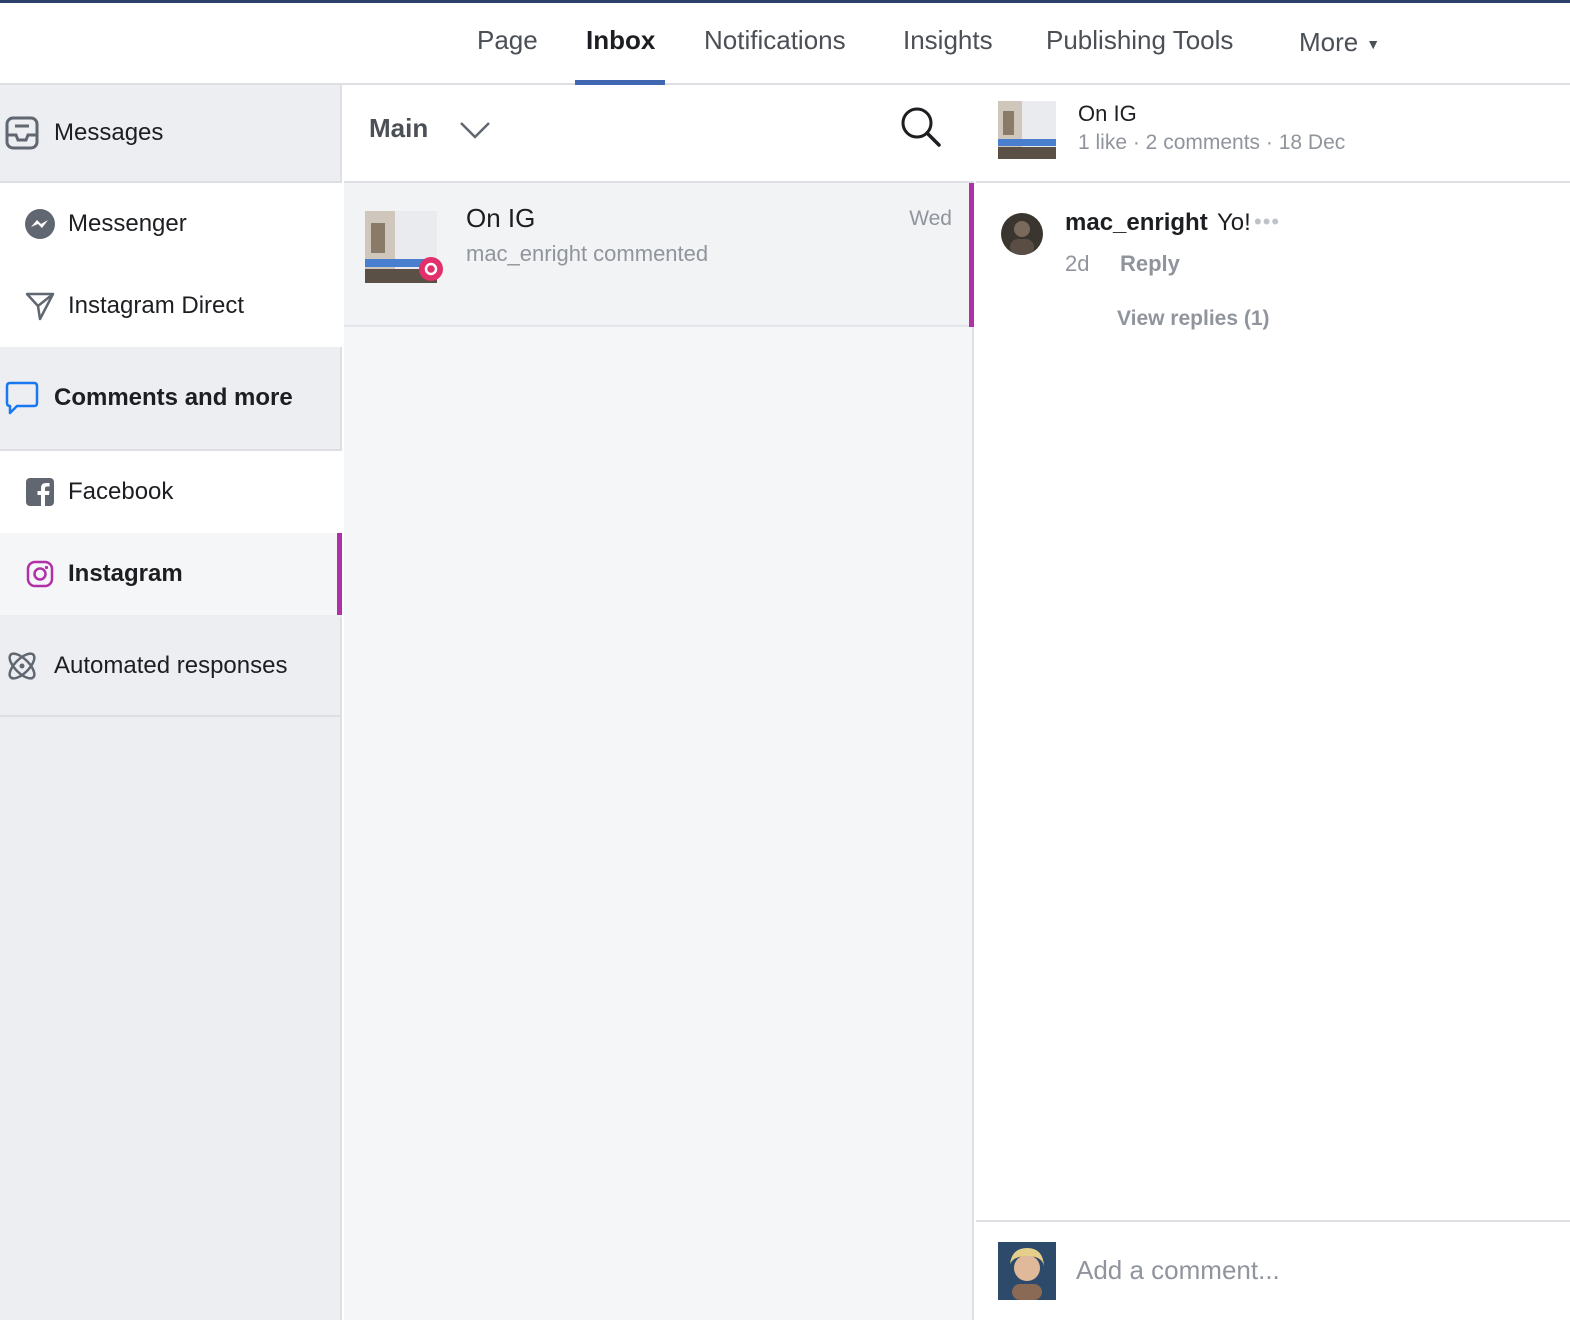  I want to click on chevron-down-icon, so click(475, 129).